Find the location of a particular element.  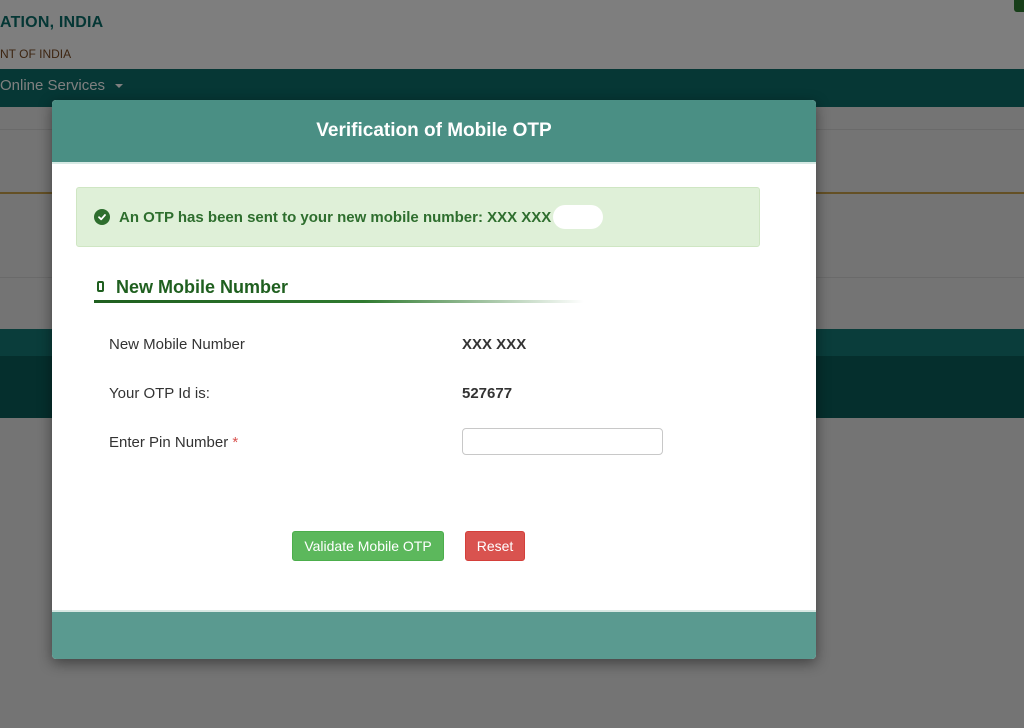

redacted-number-mask is located at coordinates (578, 217).